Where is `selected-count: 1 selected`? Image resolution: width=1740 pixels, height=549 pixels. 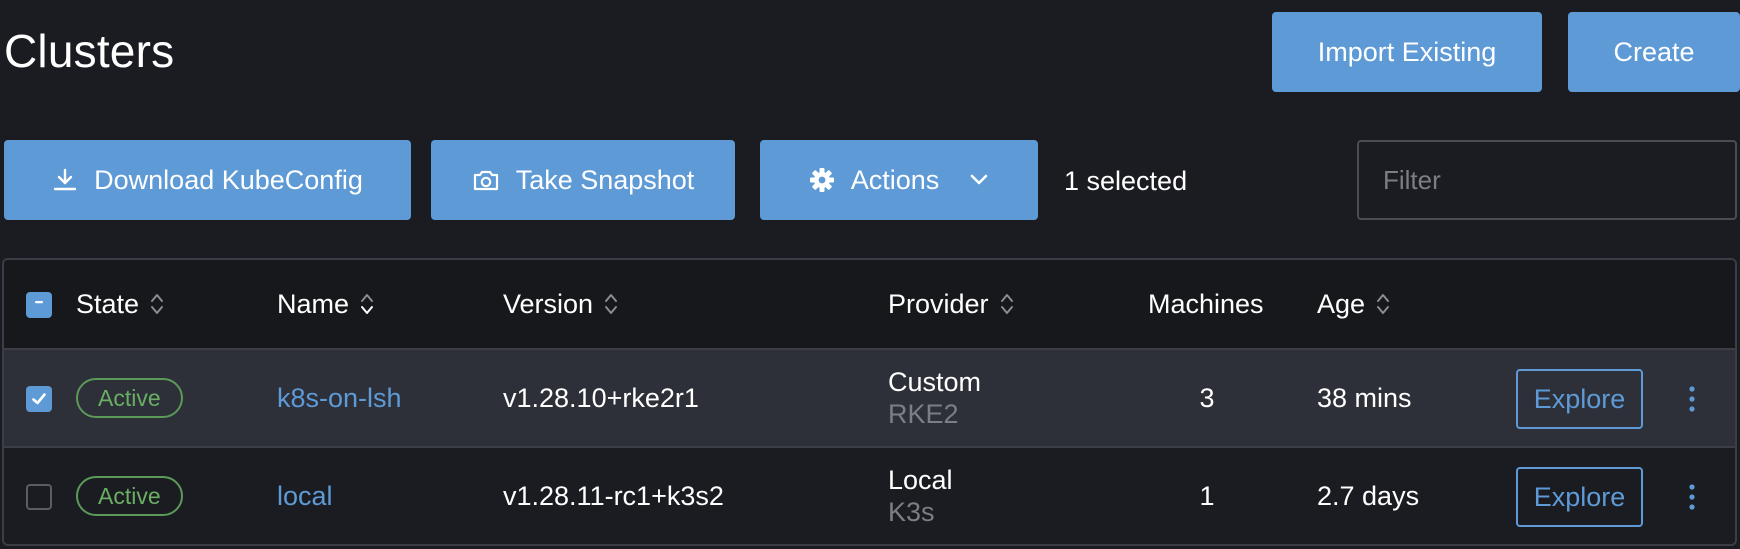 selected-count: 1 selected is located at coordinates (1126, 181).